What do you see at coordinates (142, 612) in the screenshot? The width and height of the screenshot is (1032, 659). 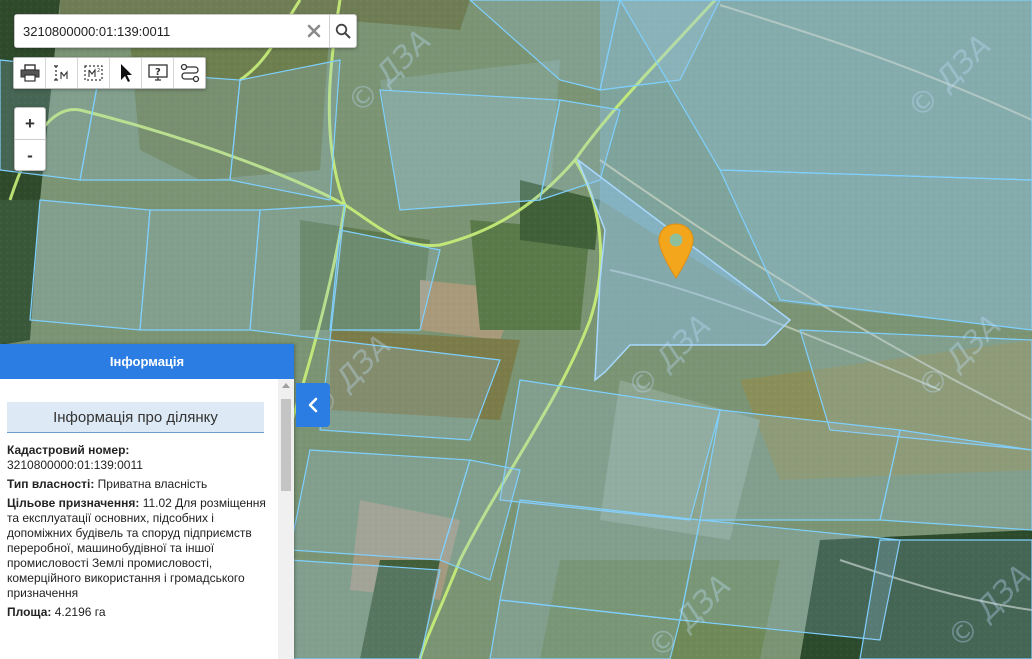 I see `area-field: Площа: 4.2196 га` at bounding box center [142, 612].